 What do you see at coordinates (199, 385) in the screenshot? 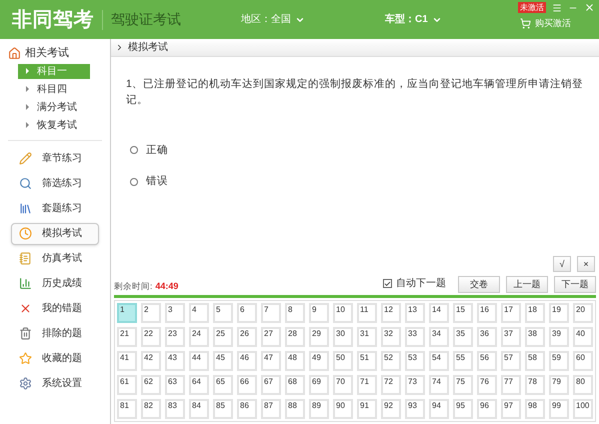
I see `question-number: 64` at bounding box center [199, 385].